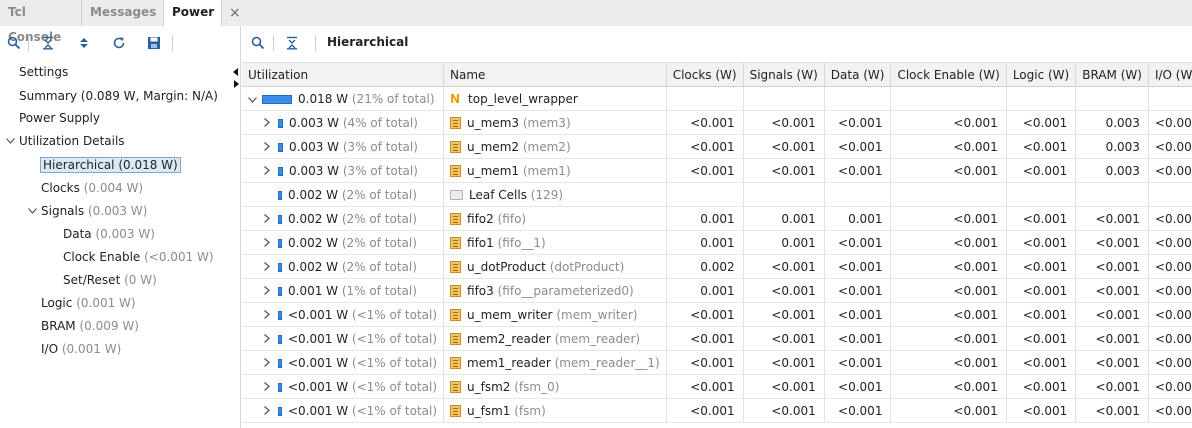 The width and height of the screenshot is (1192, 428). I want to click on power-bar, so click(280, 363).